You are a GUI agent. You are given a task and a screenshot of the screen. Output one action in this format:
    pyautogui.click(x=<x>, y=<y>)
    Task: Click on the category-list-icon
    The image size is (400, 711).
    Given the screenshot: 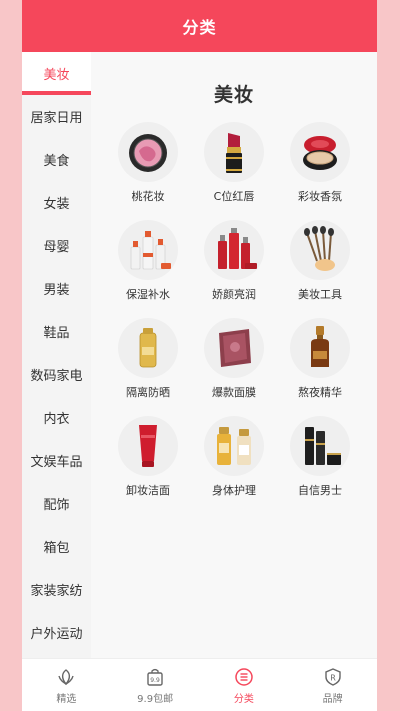 What is the action you would take?
    pyautogui.click(x=244, y=677)
    